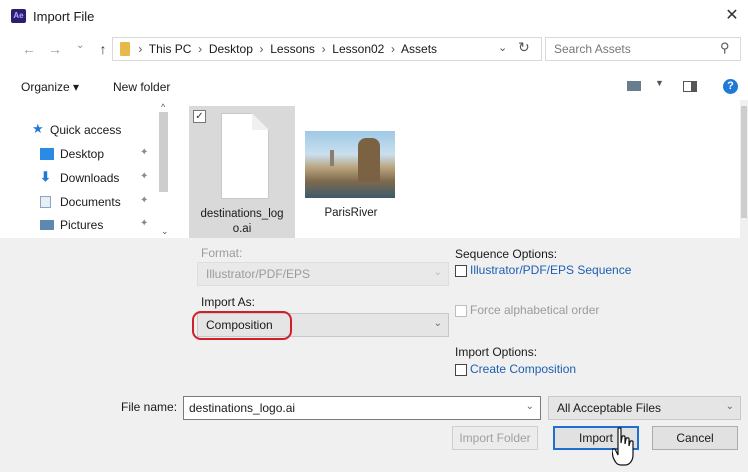 This screenshot has width=748, height=472. What do you see at coordinates (643, 49) in the screenshot?
I see `search-input: Search Assets ⚲` at bounding box center [643, 49].